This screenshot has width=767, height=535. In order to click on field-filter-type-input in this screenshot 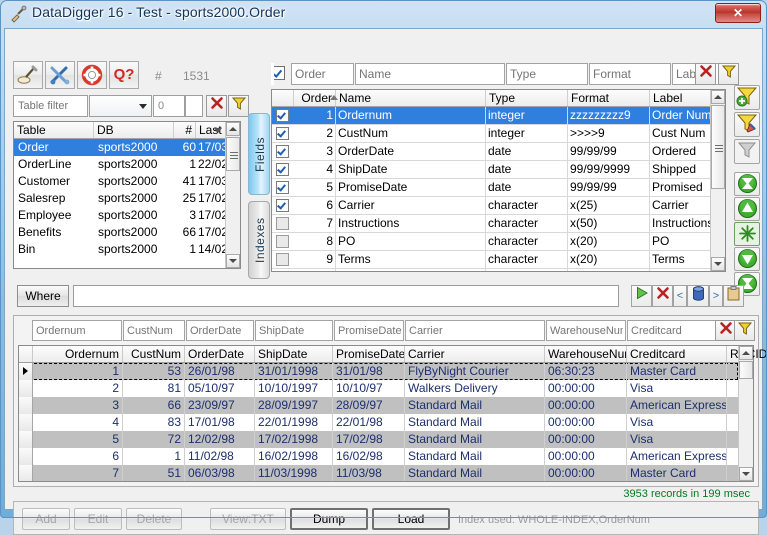, I will do `click(547, 74)`.